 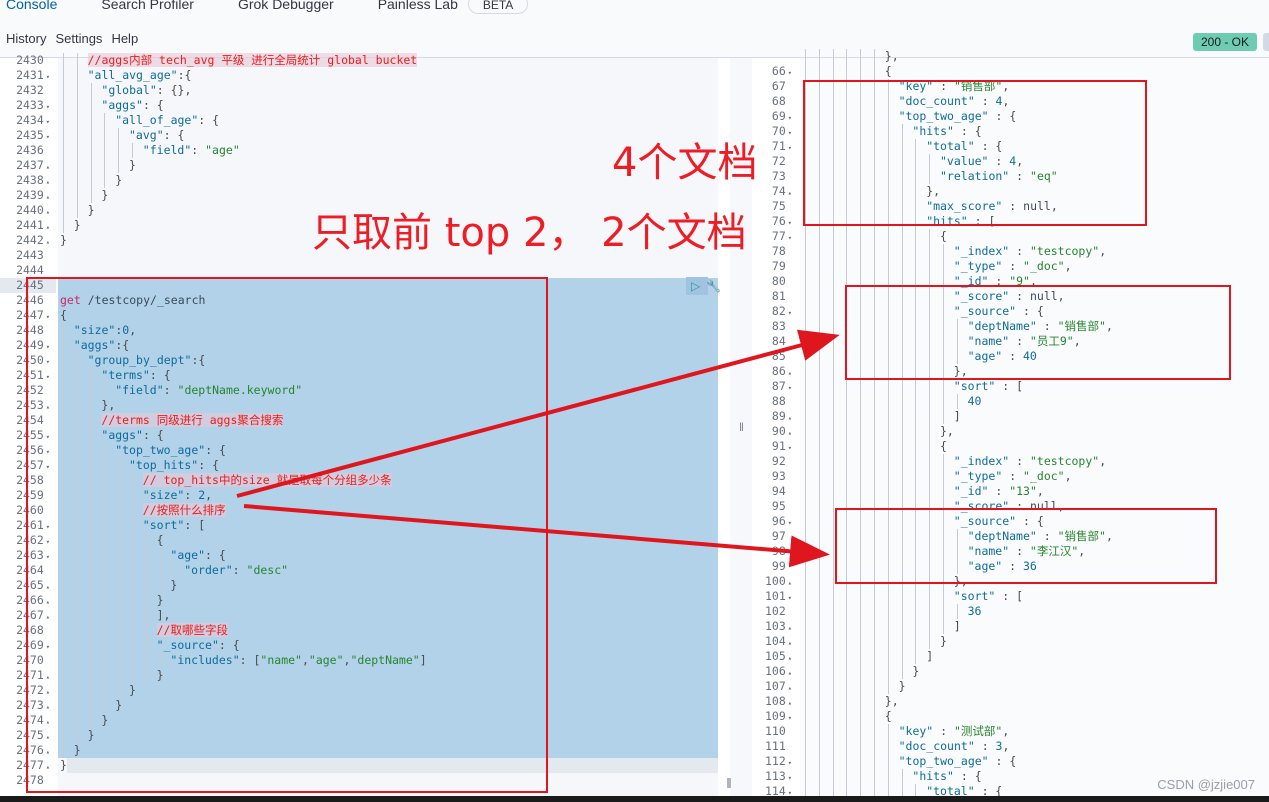 I want to click on tab-console: Console, so click(x=36, y=11).